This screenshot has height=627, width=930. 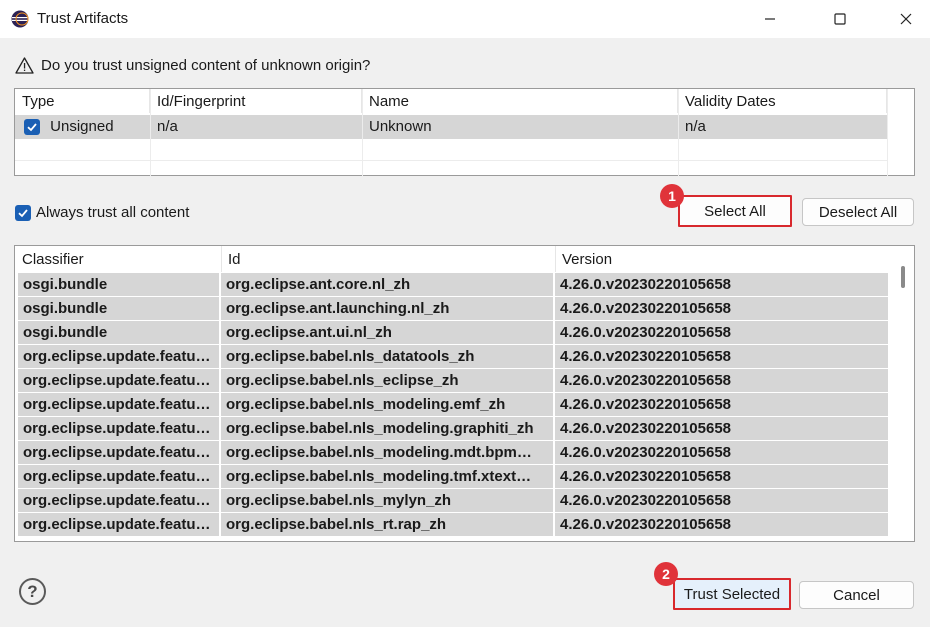 What do you see at coordinates (782, 101) in the screenshot?
I see `column-header-validity-dates: Validity Dates` at bounding box center [782, 101].